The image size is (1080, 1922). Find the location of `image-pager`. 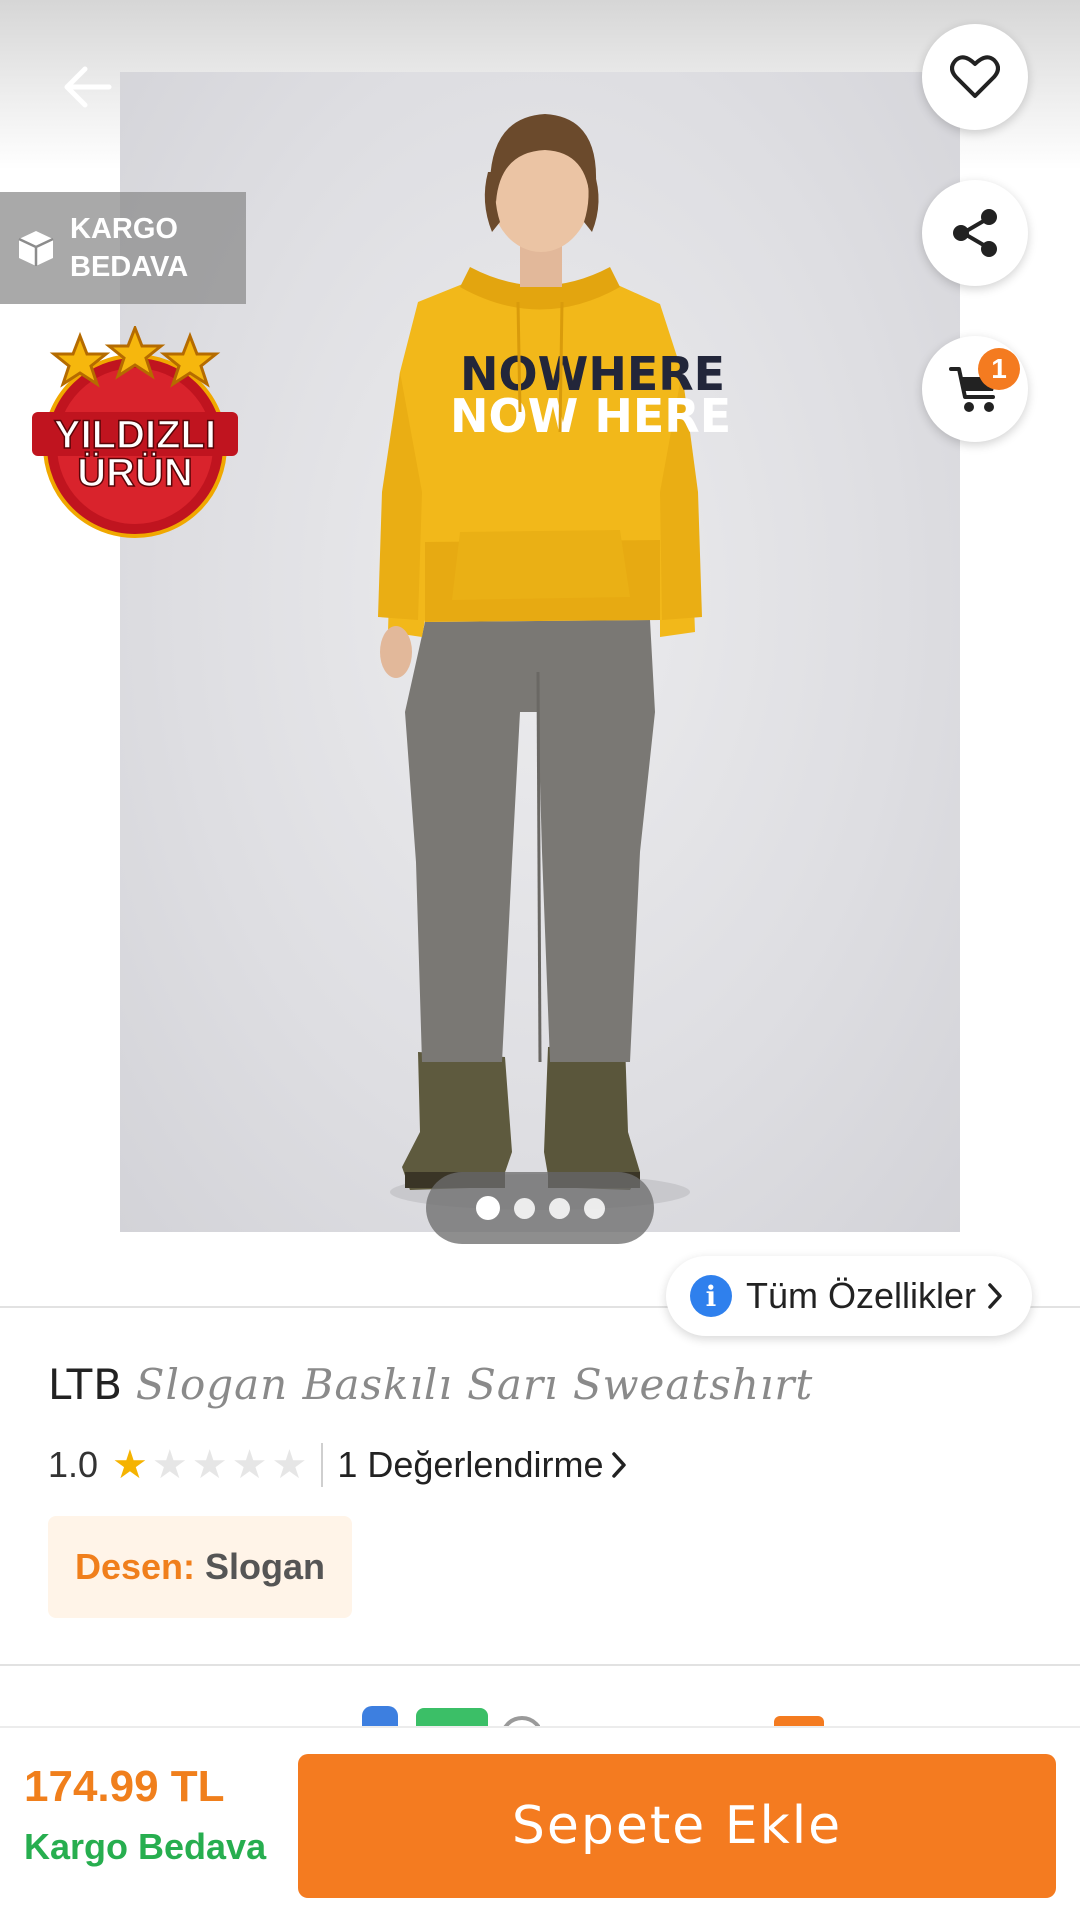

image-pager is located at coordinates (540, 1208).